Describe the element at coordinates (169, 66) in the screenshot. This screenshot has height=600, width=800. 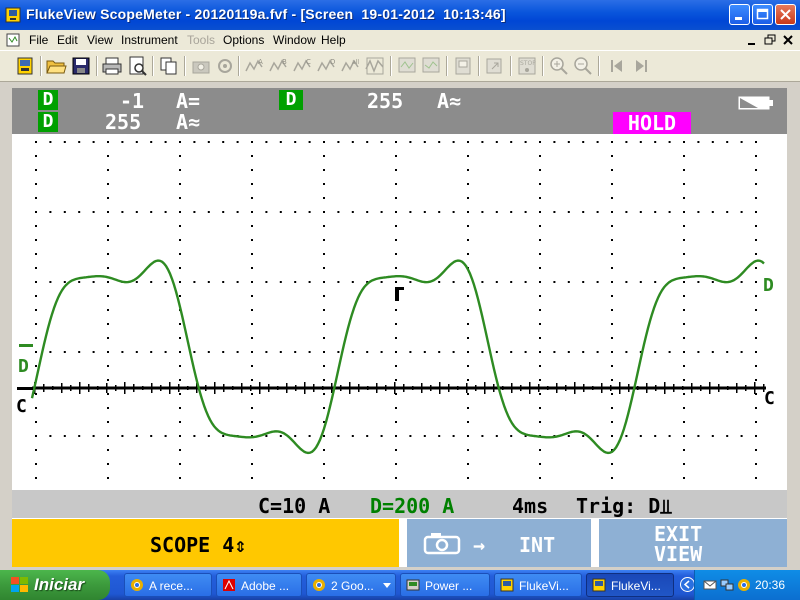
I see `copy-icon` at that location.